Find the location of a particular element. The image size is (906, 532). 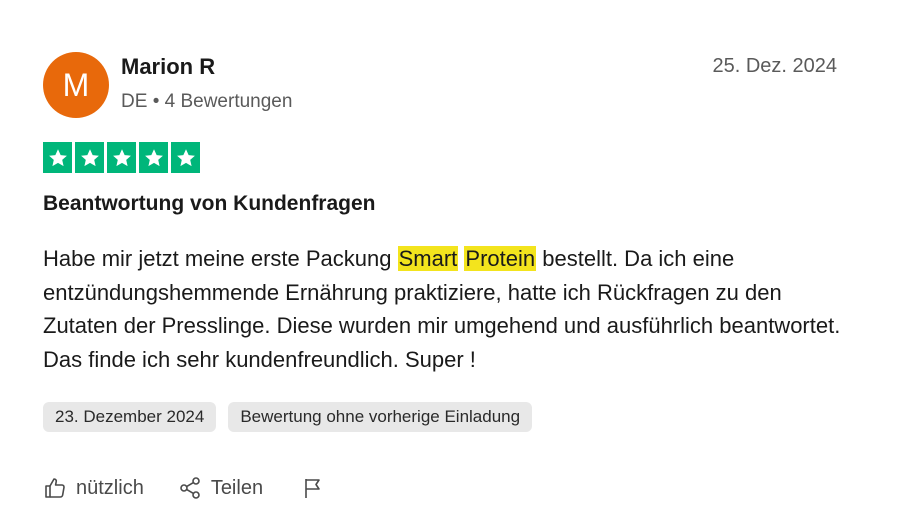

review-date: 25. Dez. 2024 is located at coordinates (774, 66).